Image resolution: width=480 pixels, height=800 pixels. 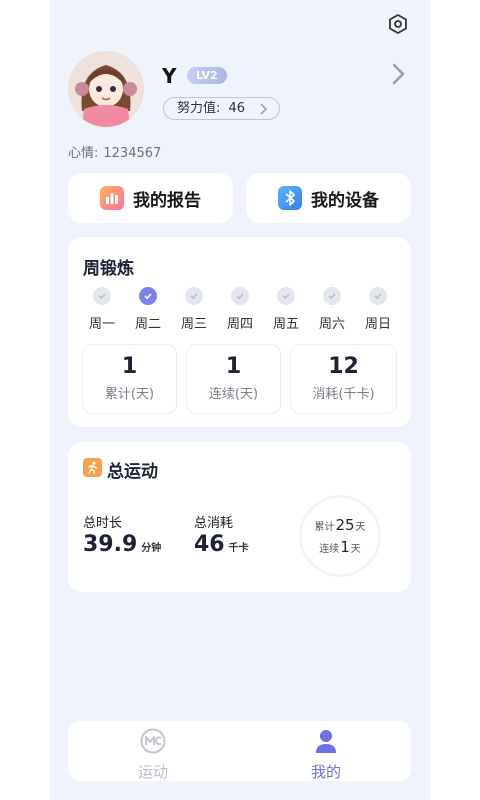 What do you see at coordinates (167, 200) in the screenshot?
I see `my-report-label: 我的报告` at bounding box center [167, 200].